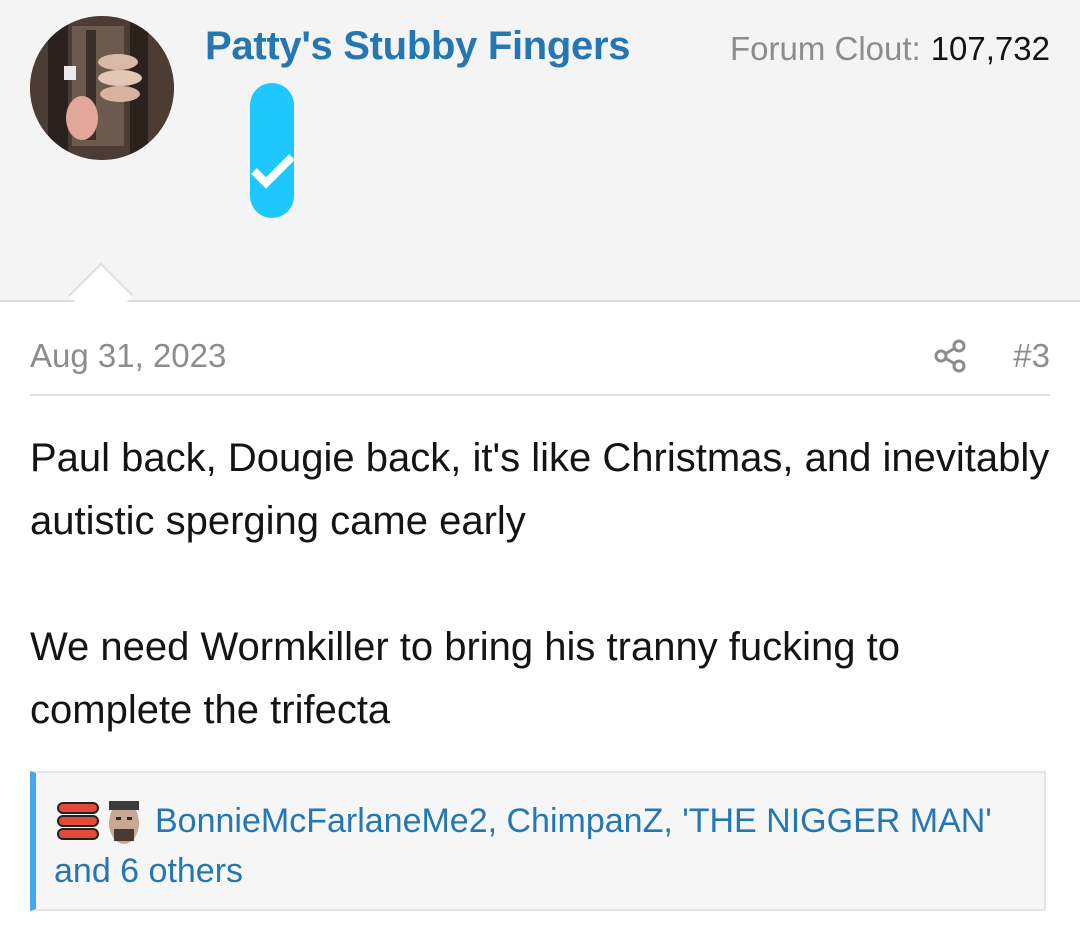  I want to click on reaction-others-link: and 6 others, so click(148, 871).